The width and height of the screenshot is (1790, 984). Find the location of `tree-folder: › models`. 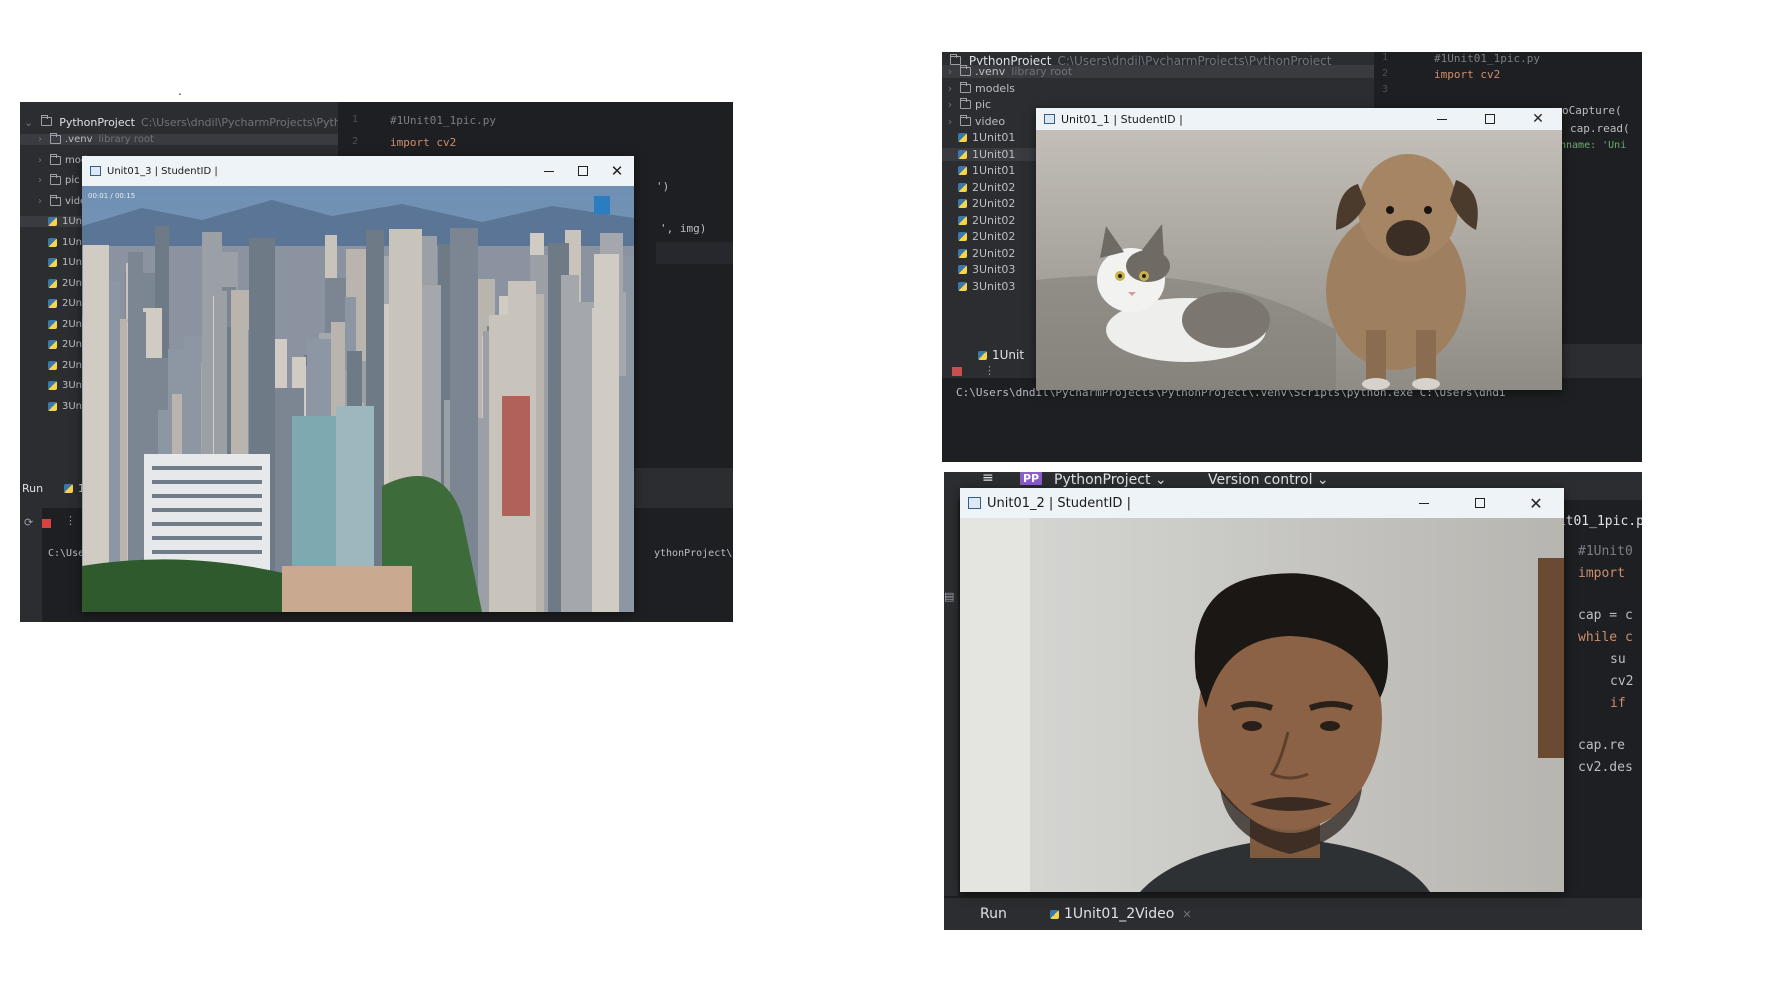

tree-folder: › models is located at coordinates (1158, 88).